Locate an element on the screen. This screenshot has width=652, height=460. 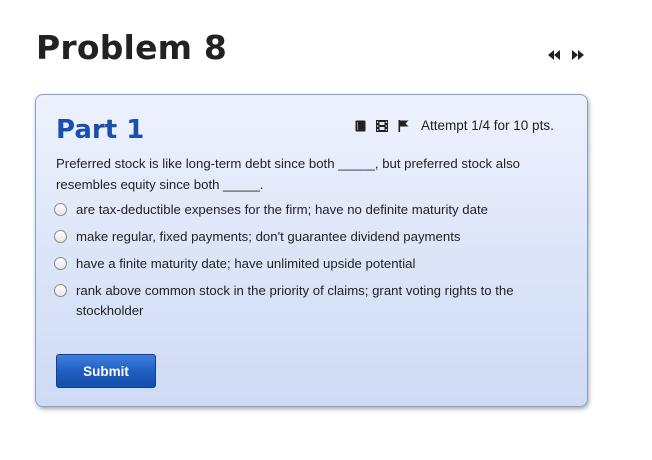
rewind-icon is located at coordinates (554, 55).